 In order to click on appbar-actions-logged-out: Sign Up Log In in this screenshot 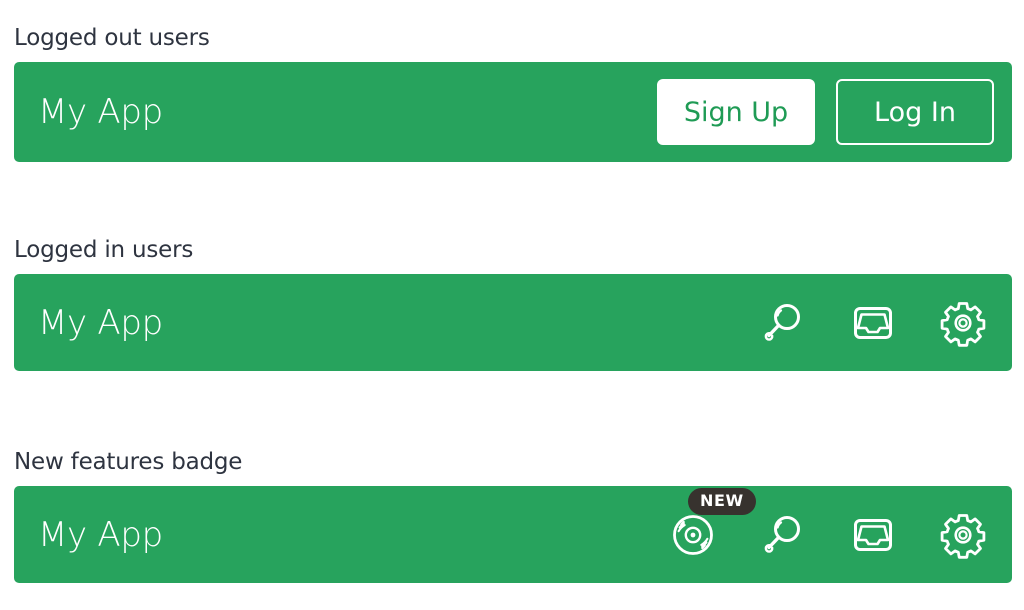, I will do `click(825, 112)`.